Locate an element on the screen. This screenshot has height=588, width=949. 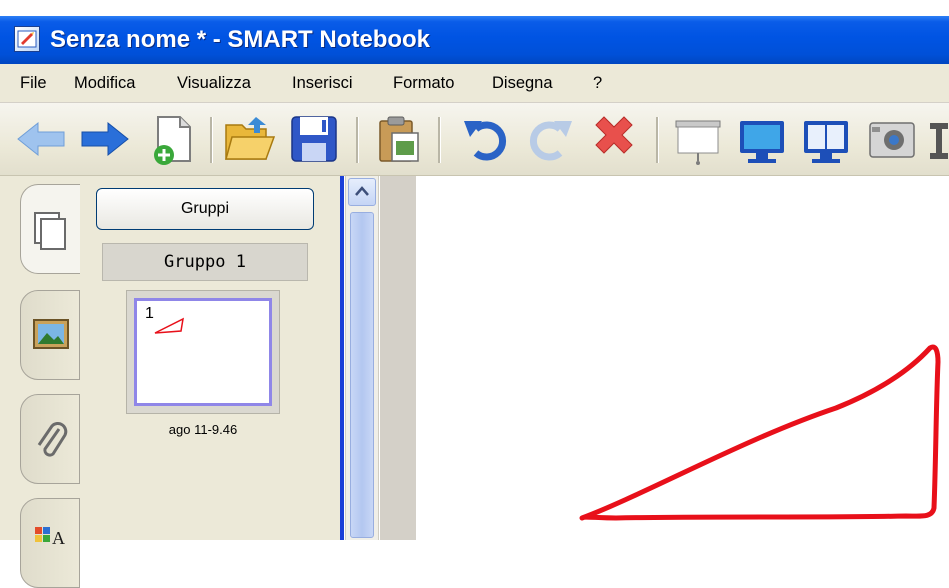
page-timestamp: ago 11-9.46 is located at coordinates (203, 429).